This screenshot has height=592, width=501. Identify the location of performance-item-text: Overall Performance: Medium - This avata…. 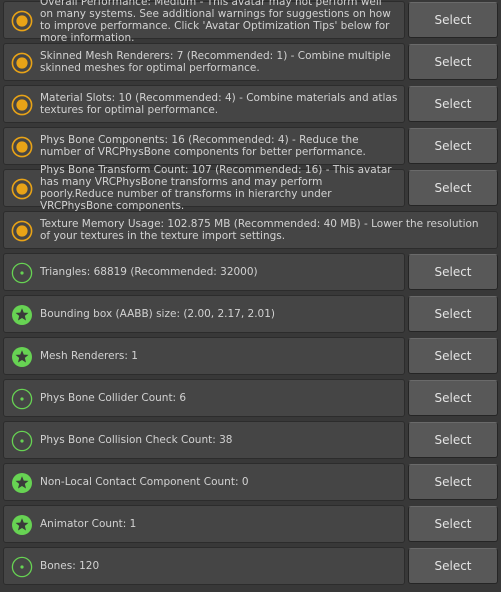
(215, 22).